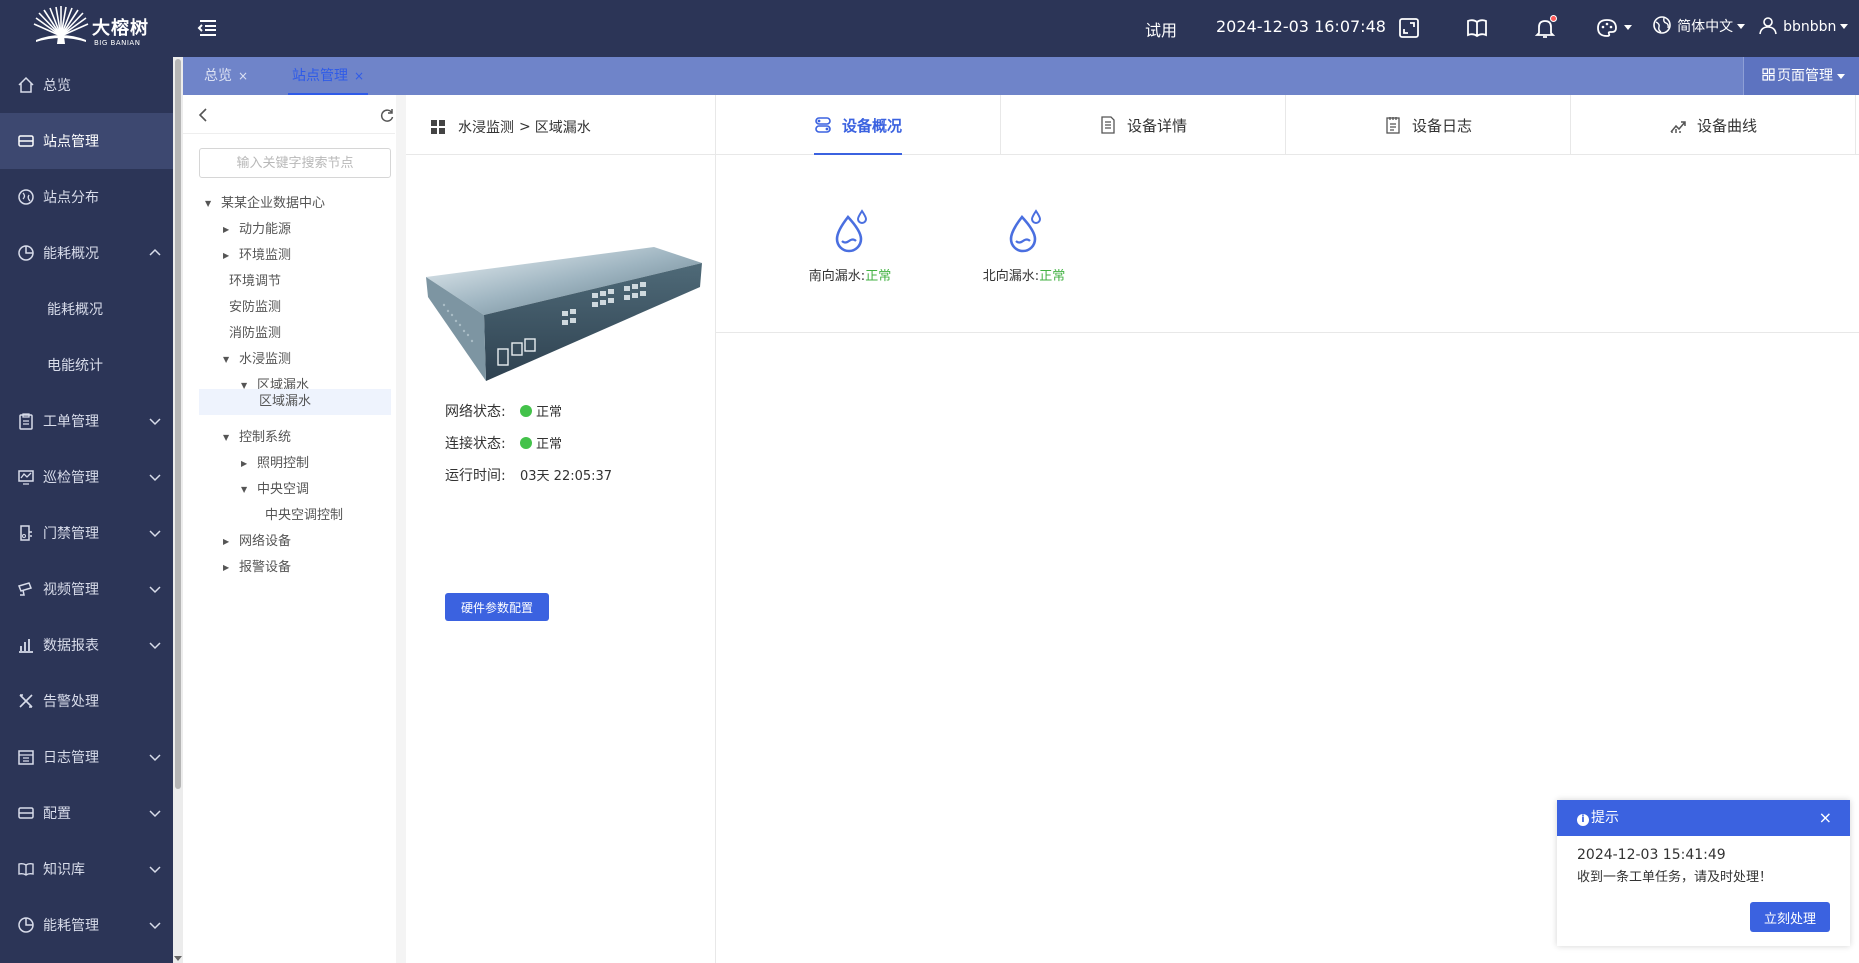 The image size is (1859, 963). What do you see at coordinates (86, 365) in the screenshot?
I see `nav-power-statistics: 电能统计` at bounding box center [86, 365].